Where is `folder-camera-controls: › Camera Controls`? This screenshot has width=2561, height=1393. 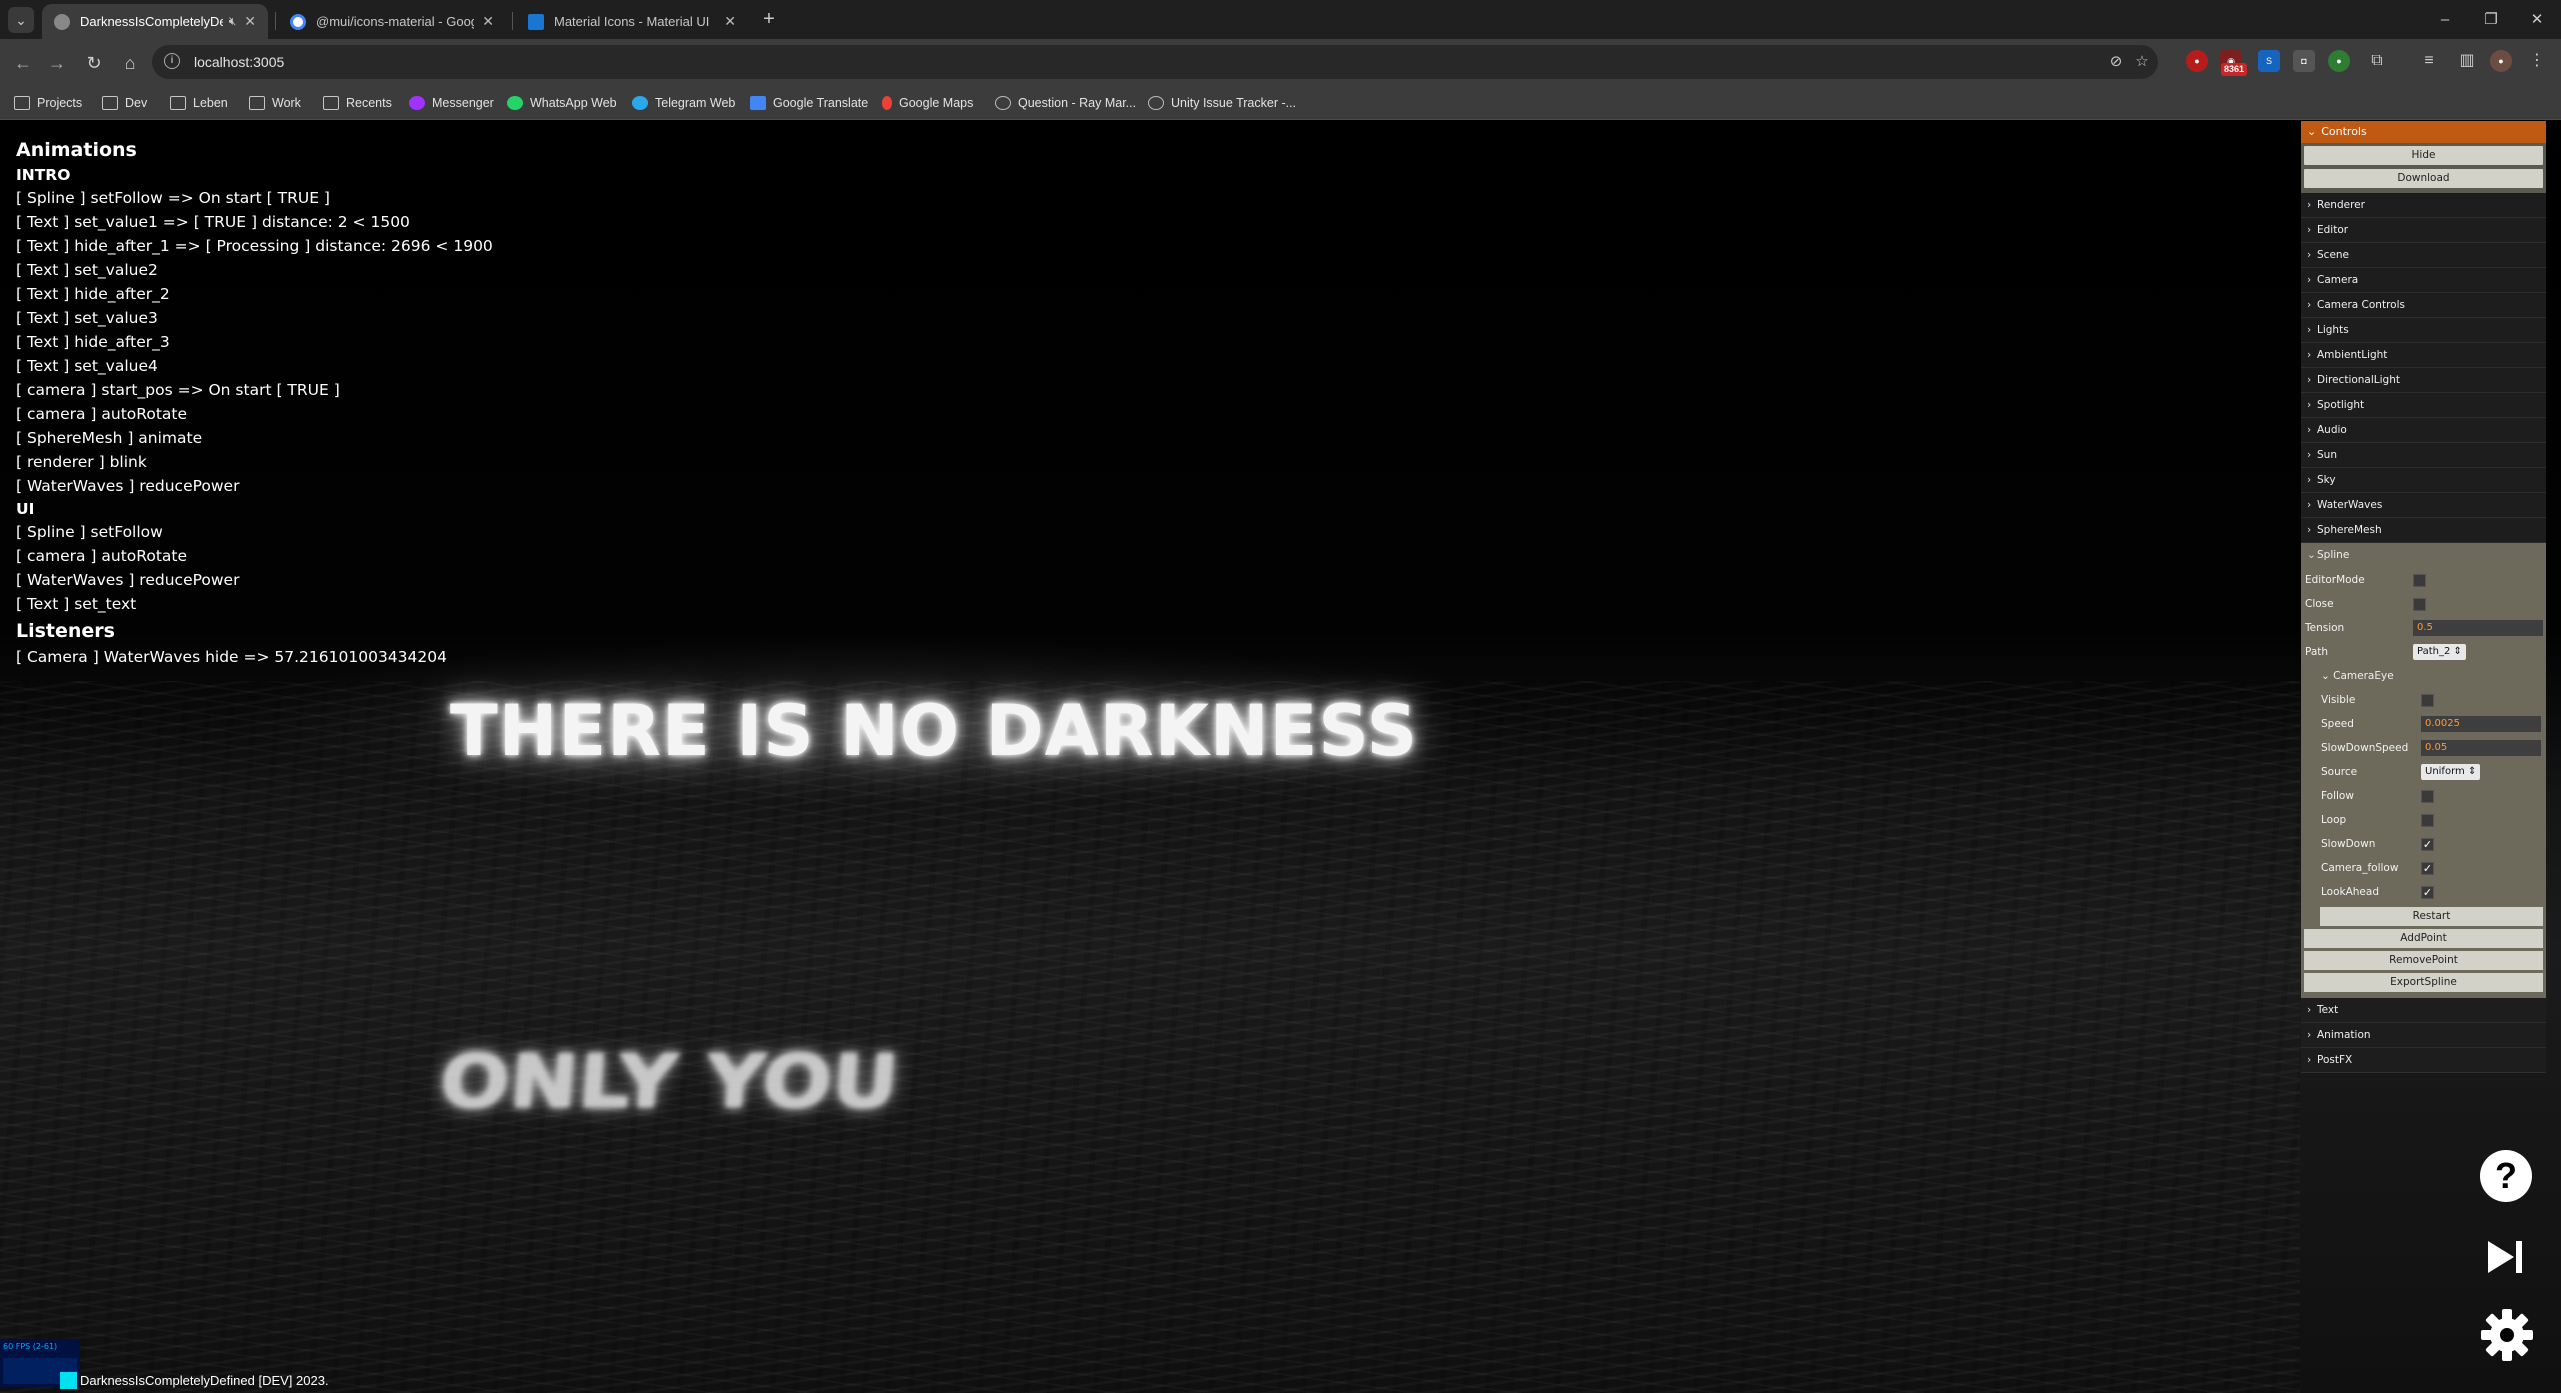 folder-camera-controls: › Camera Controls is located at coordinates (2423, 305).